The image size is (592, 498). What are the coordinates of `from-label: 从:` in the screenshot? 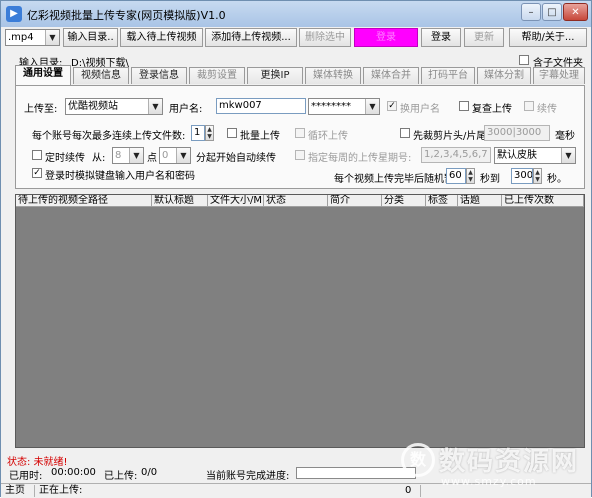 It's located at (99, 158).